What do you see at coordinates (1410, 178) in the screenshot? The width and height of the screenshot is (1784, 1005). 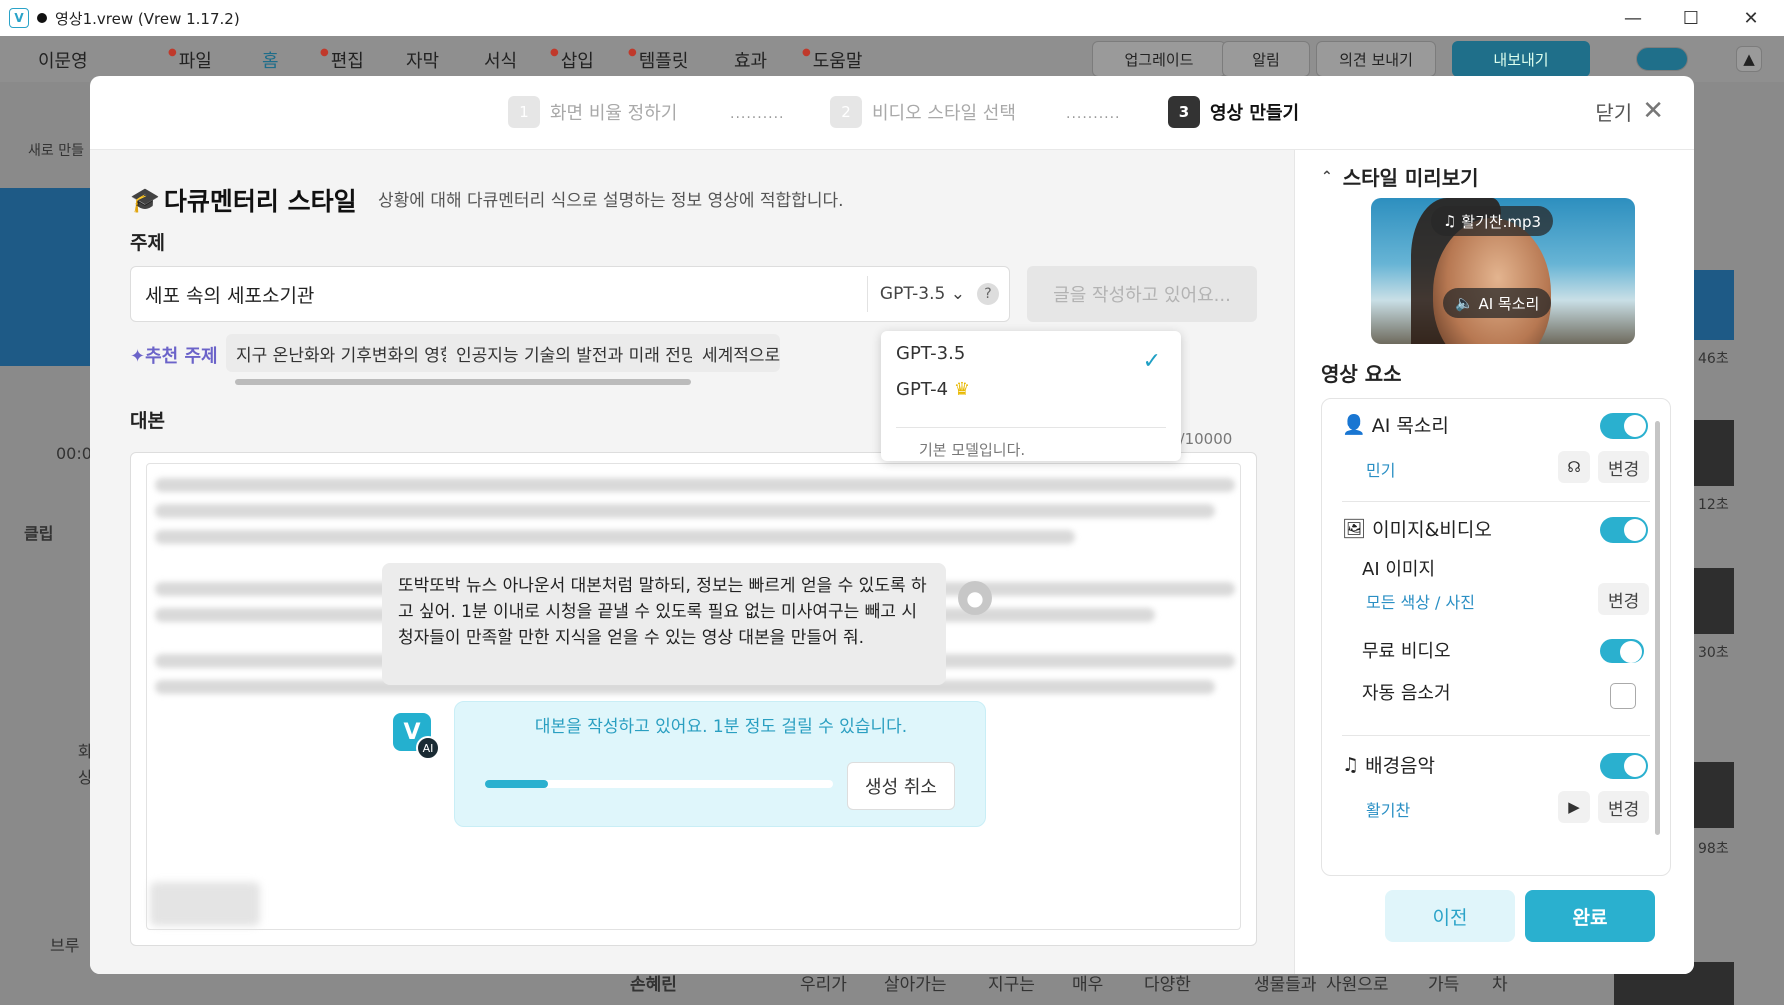 I see `preview-heading: 스타일 미리보기` at bounding box center [1410, 178].